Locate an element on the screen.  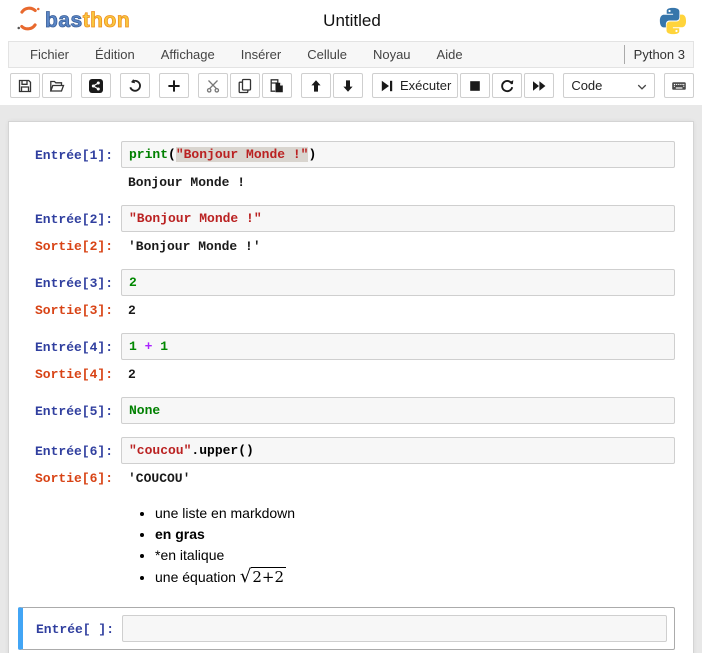
save-icon is located at coordinates (25, 85).